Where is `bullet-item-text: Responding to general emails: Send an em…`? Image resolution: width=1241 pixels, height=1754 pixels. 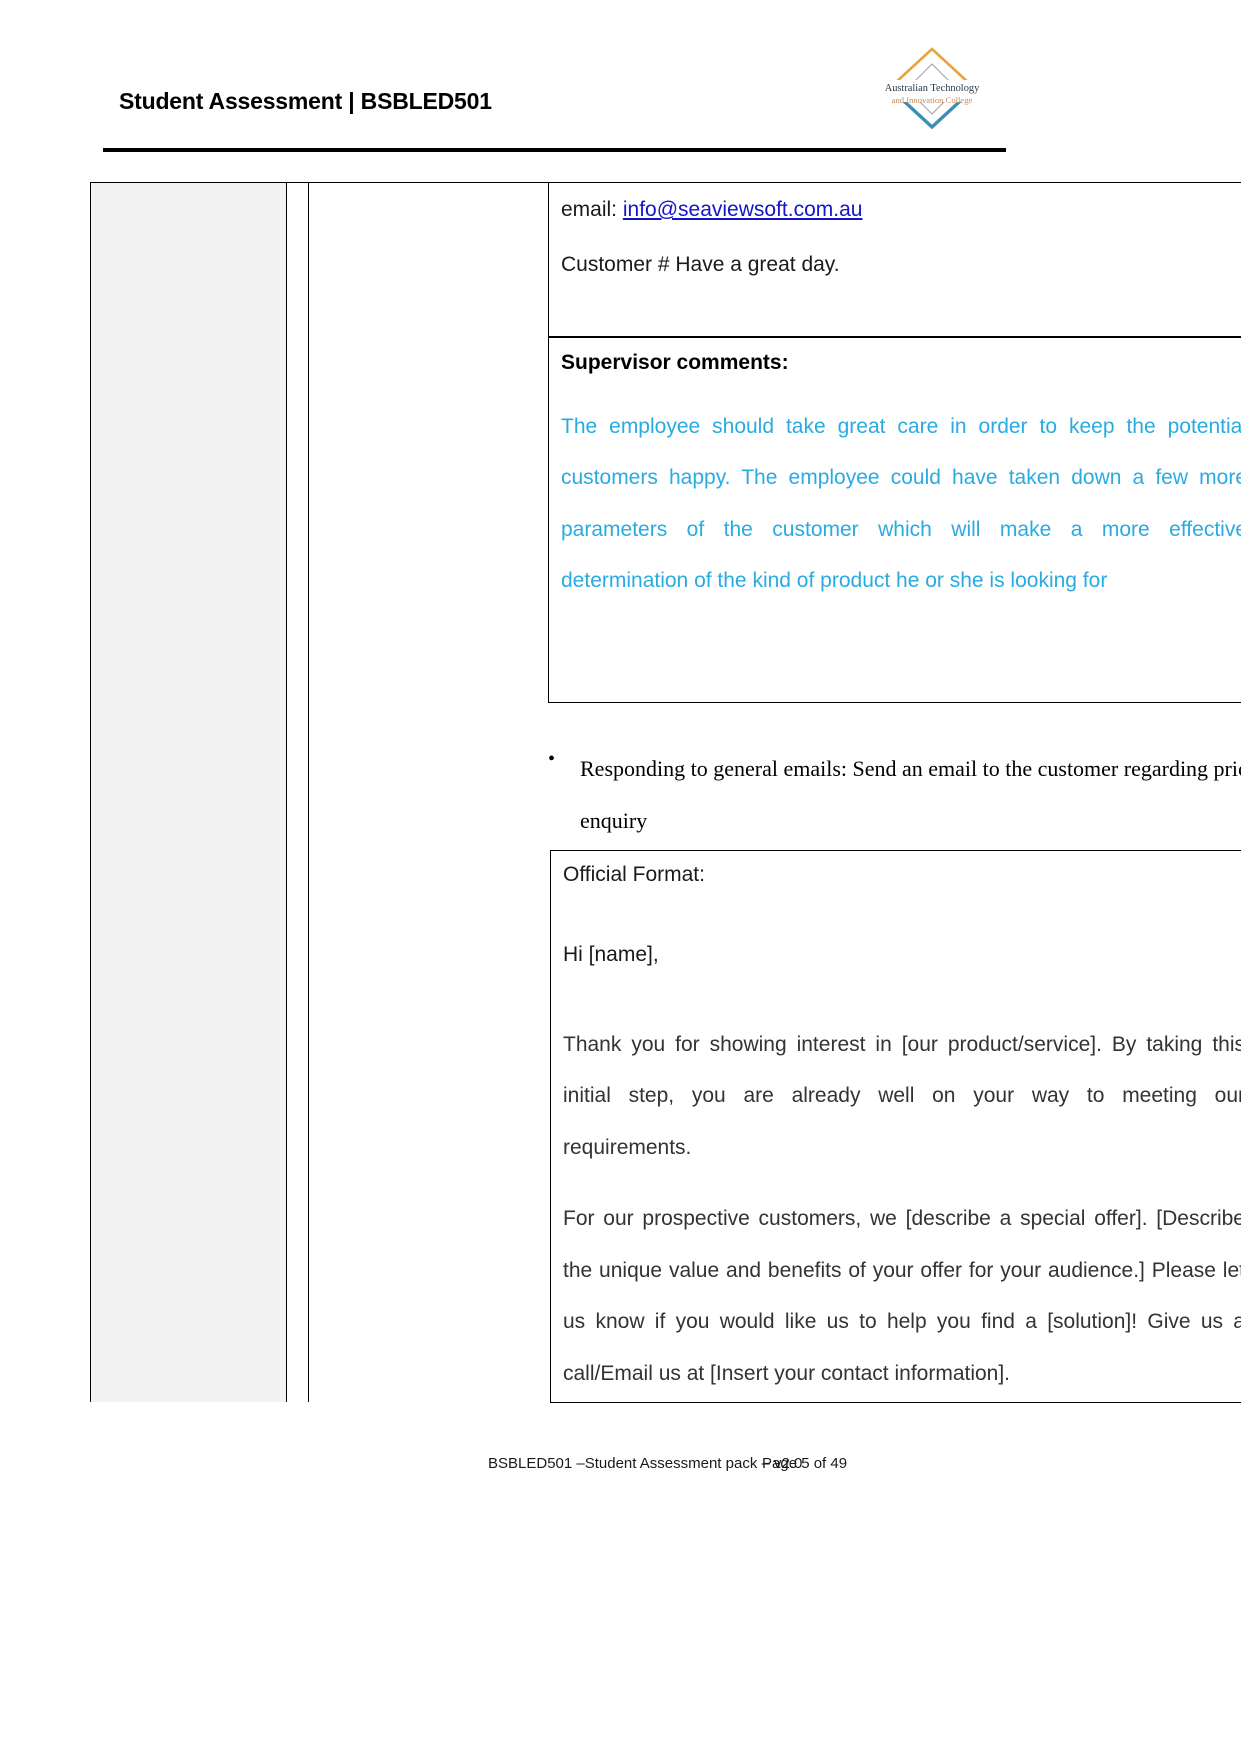 bullet-item-text: Responding to general emails: Send an em… is located at coordinates (910, 795).